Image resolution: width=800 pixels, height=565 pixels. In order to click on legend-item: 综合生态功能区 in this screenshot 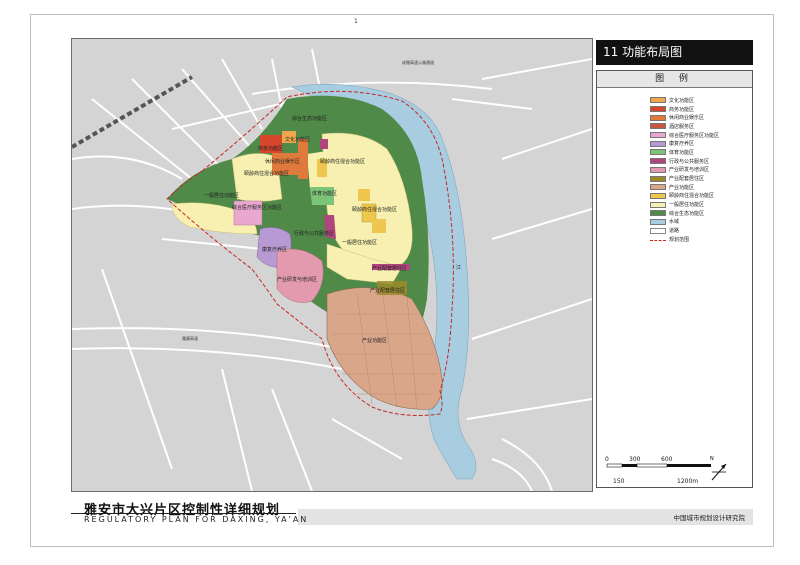, I will do `click(684, 213)`.